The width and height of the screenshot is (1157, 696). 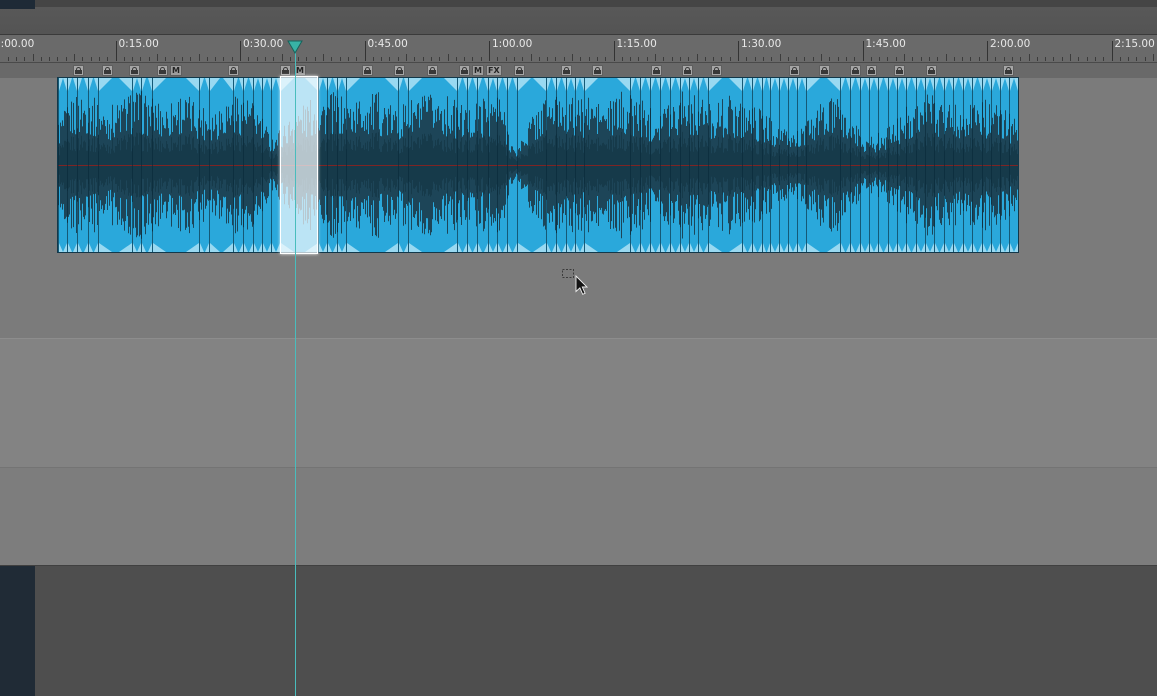 I want to click on playhead-line, so click(x=295, y=373).